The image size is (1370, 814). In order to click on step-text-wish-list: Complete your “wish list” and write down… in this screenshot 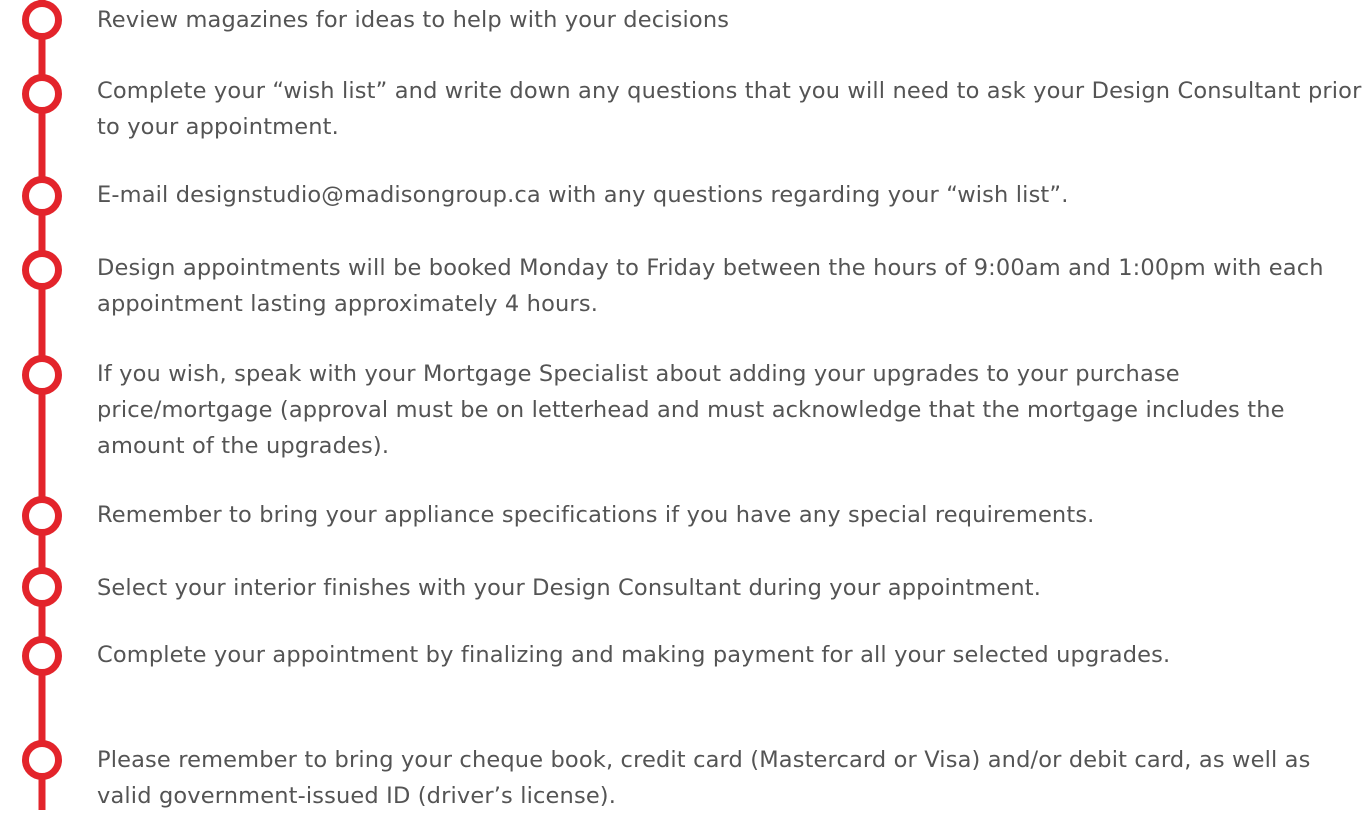, I will do `click(729, 109)`.